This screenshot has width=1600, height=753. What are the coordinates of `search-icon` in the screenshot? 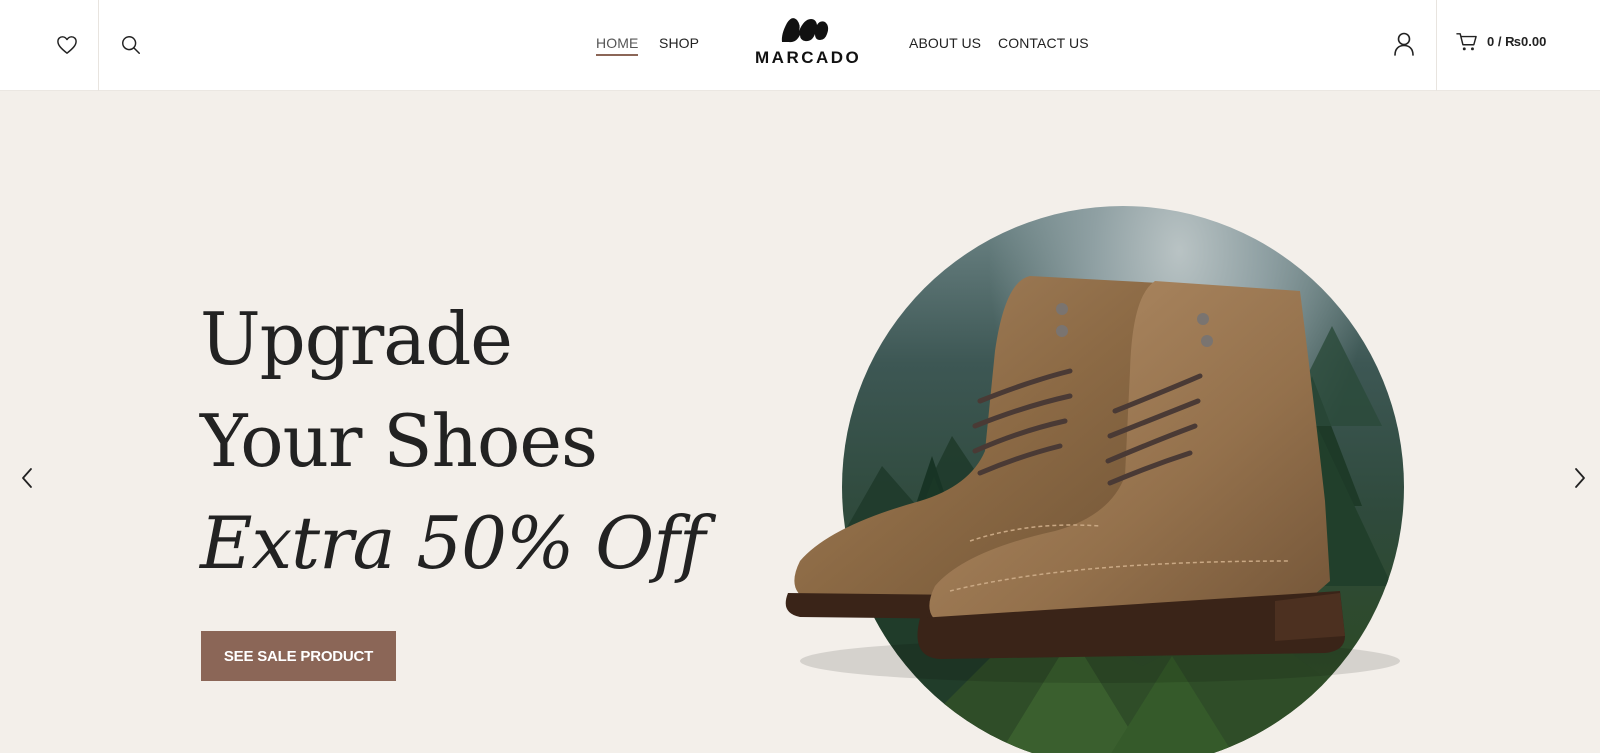 It's located at (131, 45).